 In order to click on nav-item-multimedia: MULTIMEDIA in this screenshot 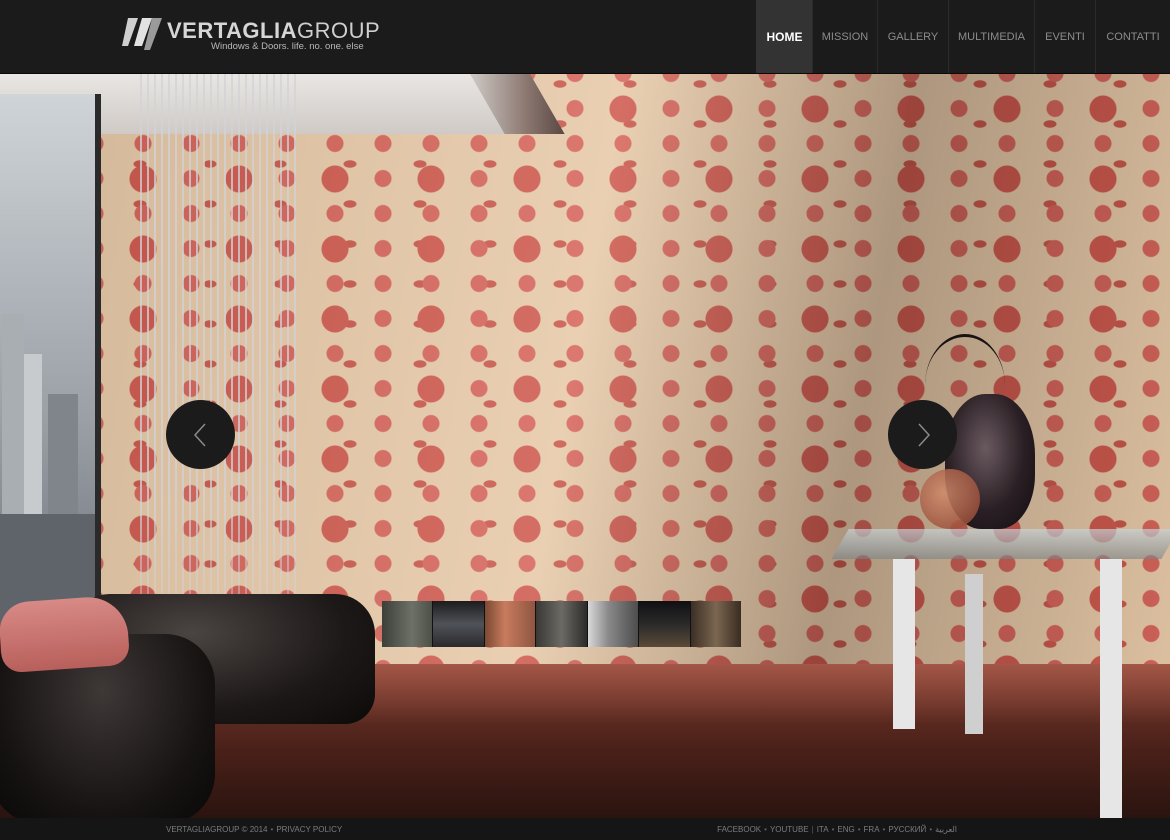, I will do `click(991, 36)`.